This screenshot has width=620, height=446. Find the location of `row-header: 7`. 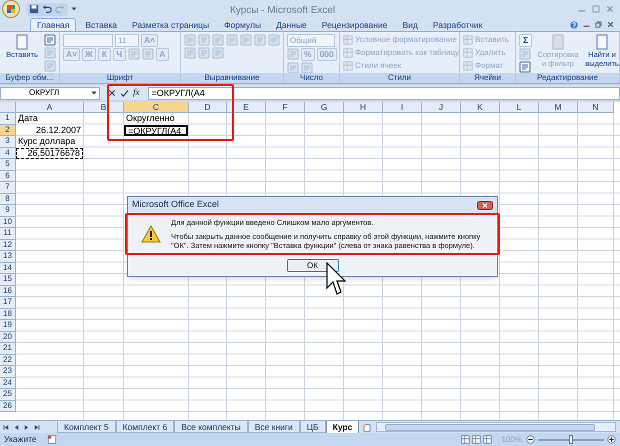

row-header: 7 is located at coordinates (8, 188).